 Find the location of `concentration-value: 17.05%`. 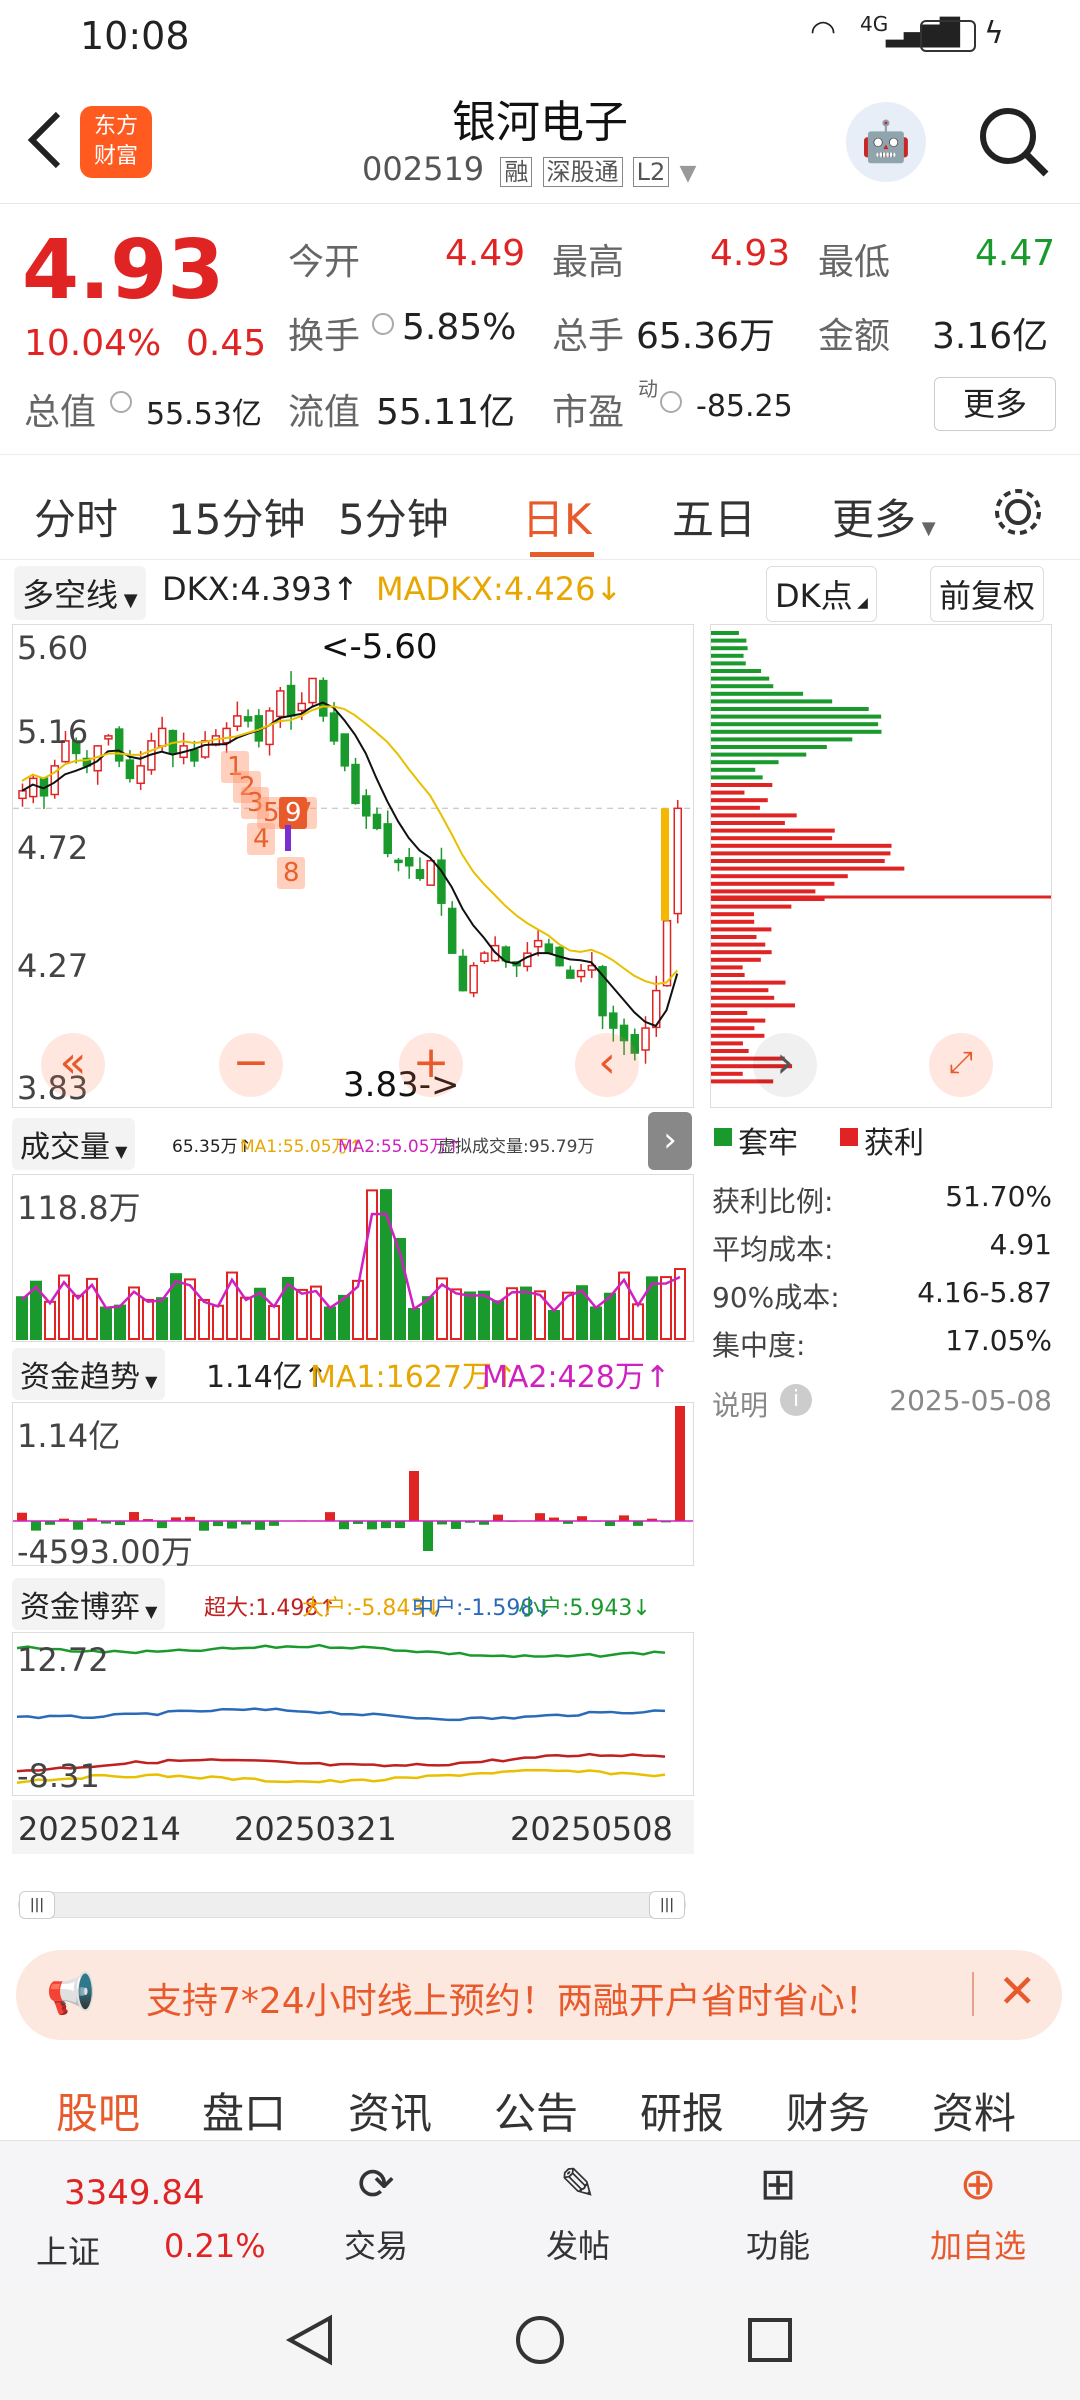

concentration-value: 17.05% is located at coordinates (998, 1340).